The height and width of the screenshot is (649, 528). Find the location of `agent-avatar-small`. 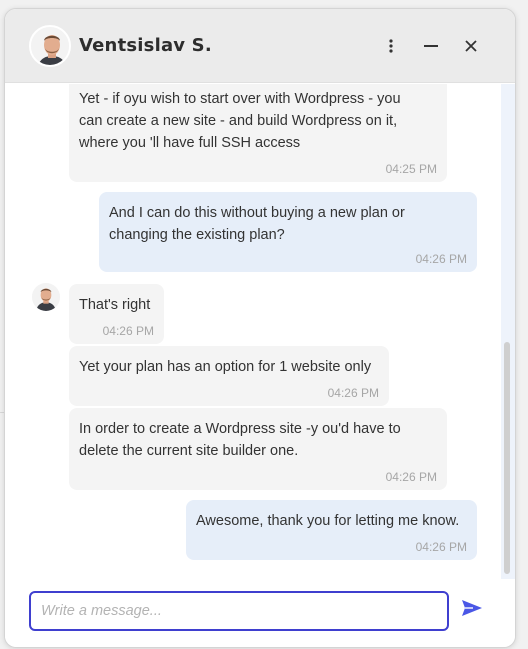

agent-avatar-small is located at coordinates (46, 297).